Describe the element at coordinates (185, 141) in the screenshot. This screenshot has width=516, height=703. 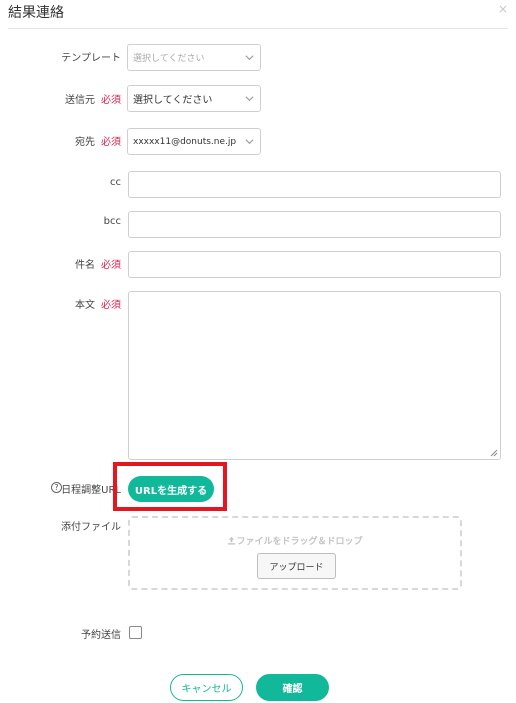
I see `recipient-select-value: xxxxx11@donuts.ne.jp` at that location.